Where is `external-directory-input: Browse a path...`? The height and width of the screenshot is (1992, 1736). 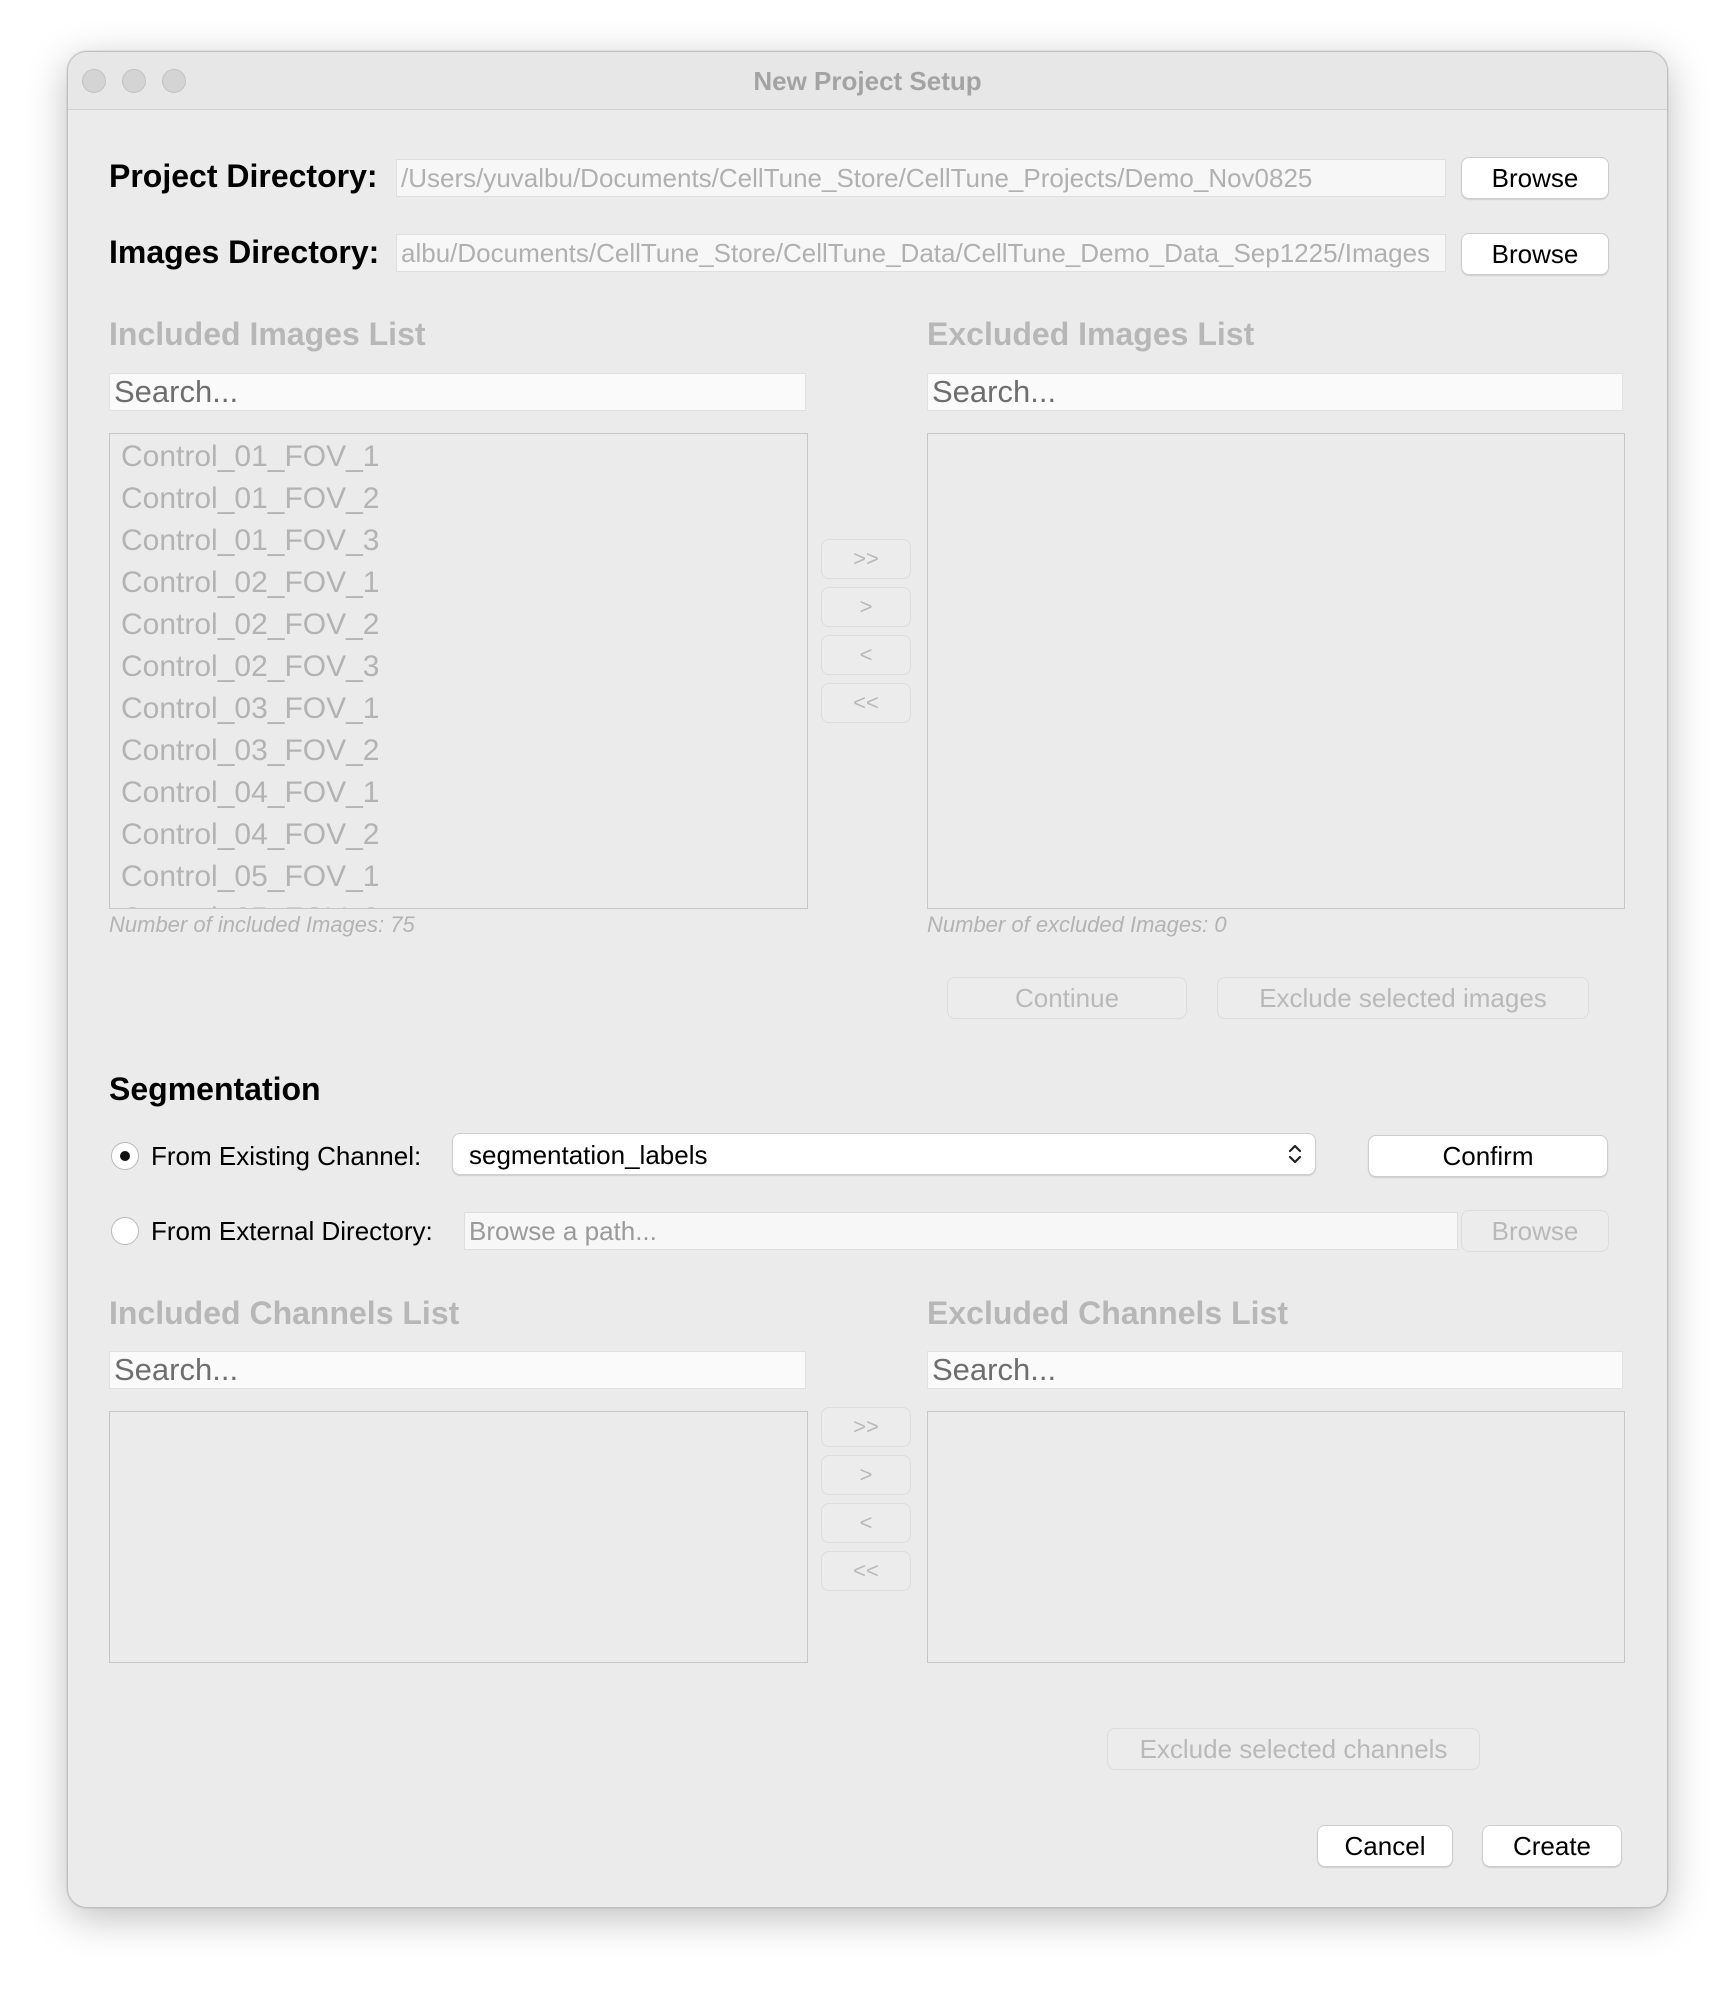 external-directory-input: Browse a path... is located at coordinates (961, 1231).